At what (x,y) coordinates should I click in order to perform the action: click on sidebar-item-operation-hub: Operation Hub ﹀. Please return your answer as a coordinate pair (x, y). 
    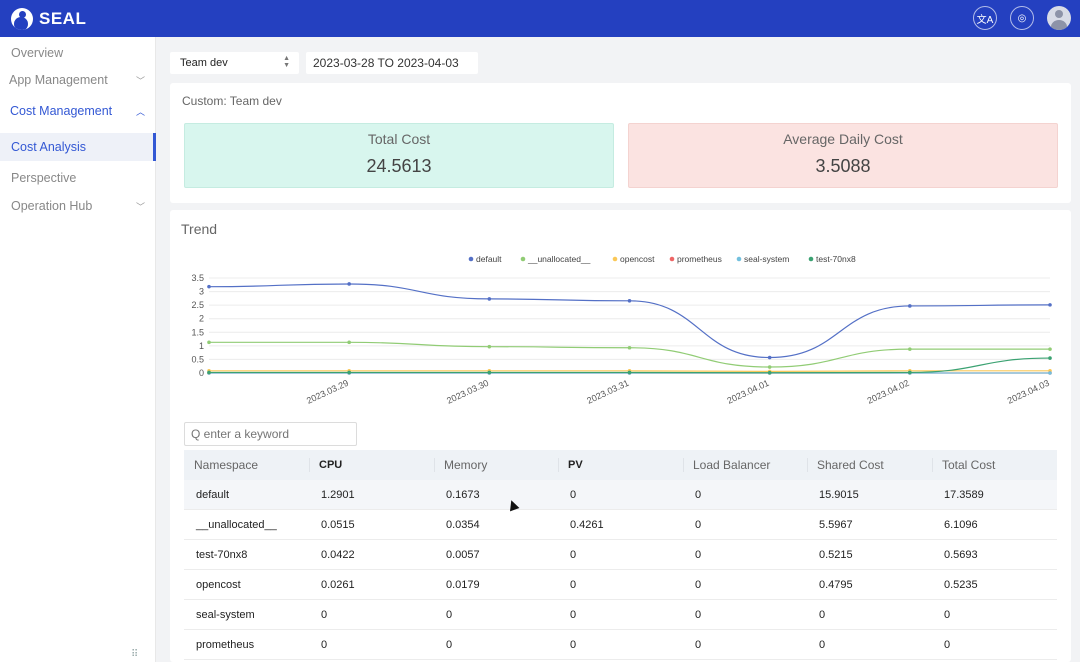
    Looking at the image, I should click on (78, 206).